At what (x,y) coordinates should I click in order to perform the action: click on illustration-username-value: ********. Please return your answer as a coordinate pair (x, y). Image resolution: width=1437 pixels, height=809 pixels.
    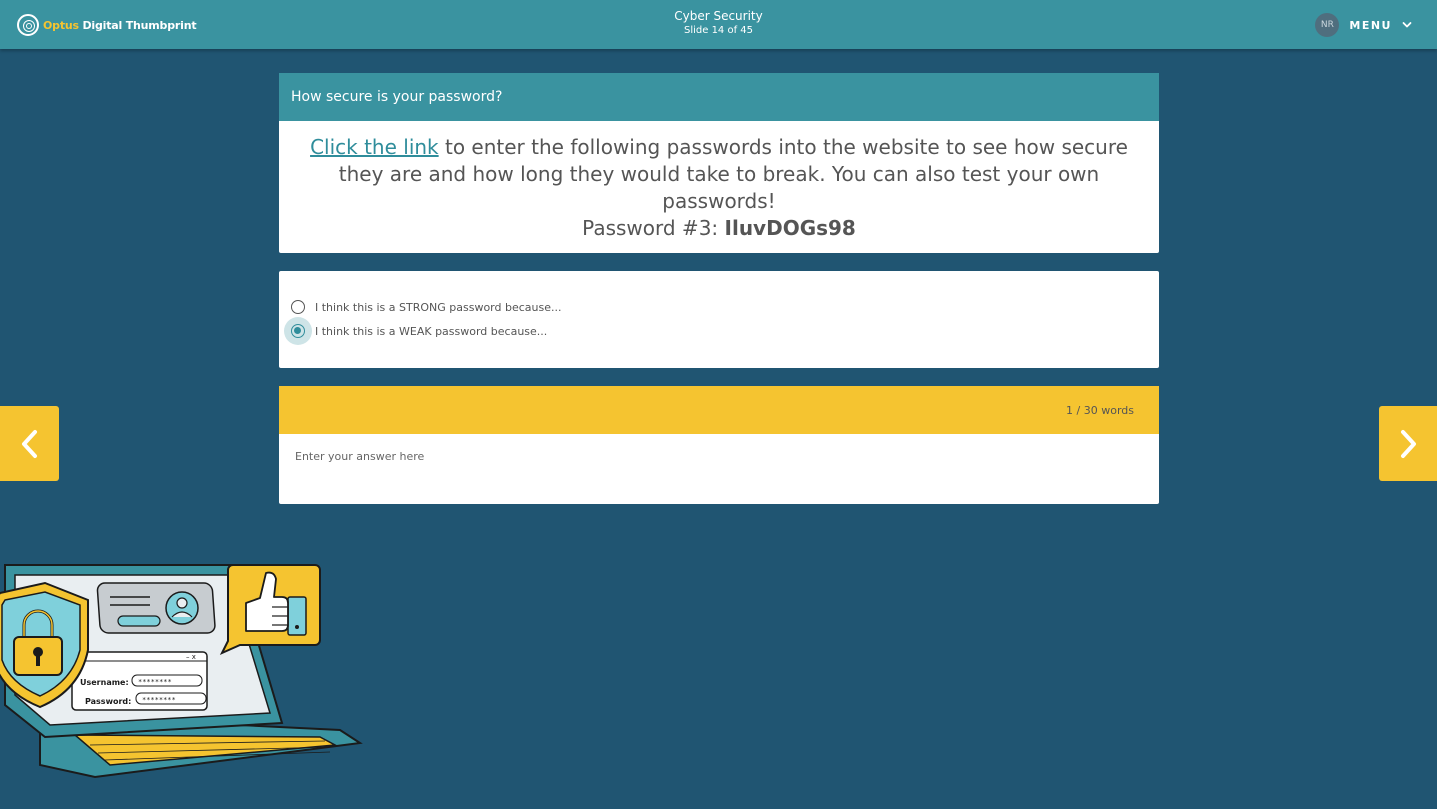
    Looking at the image, I should click on (155, 682).